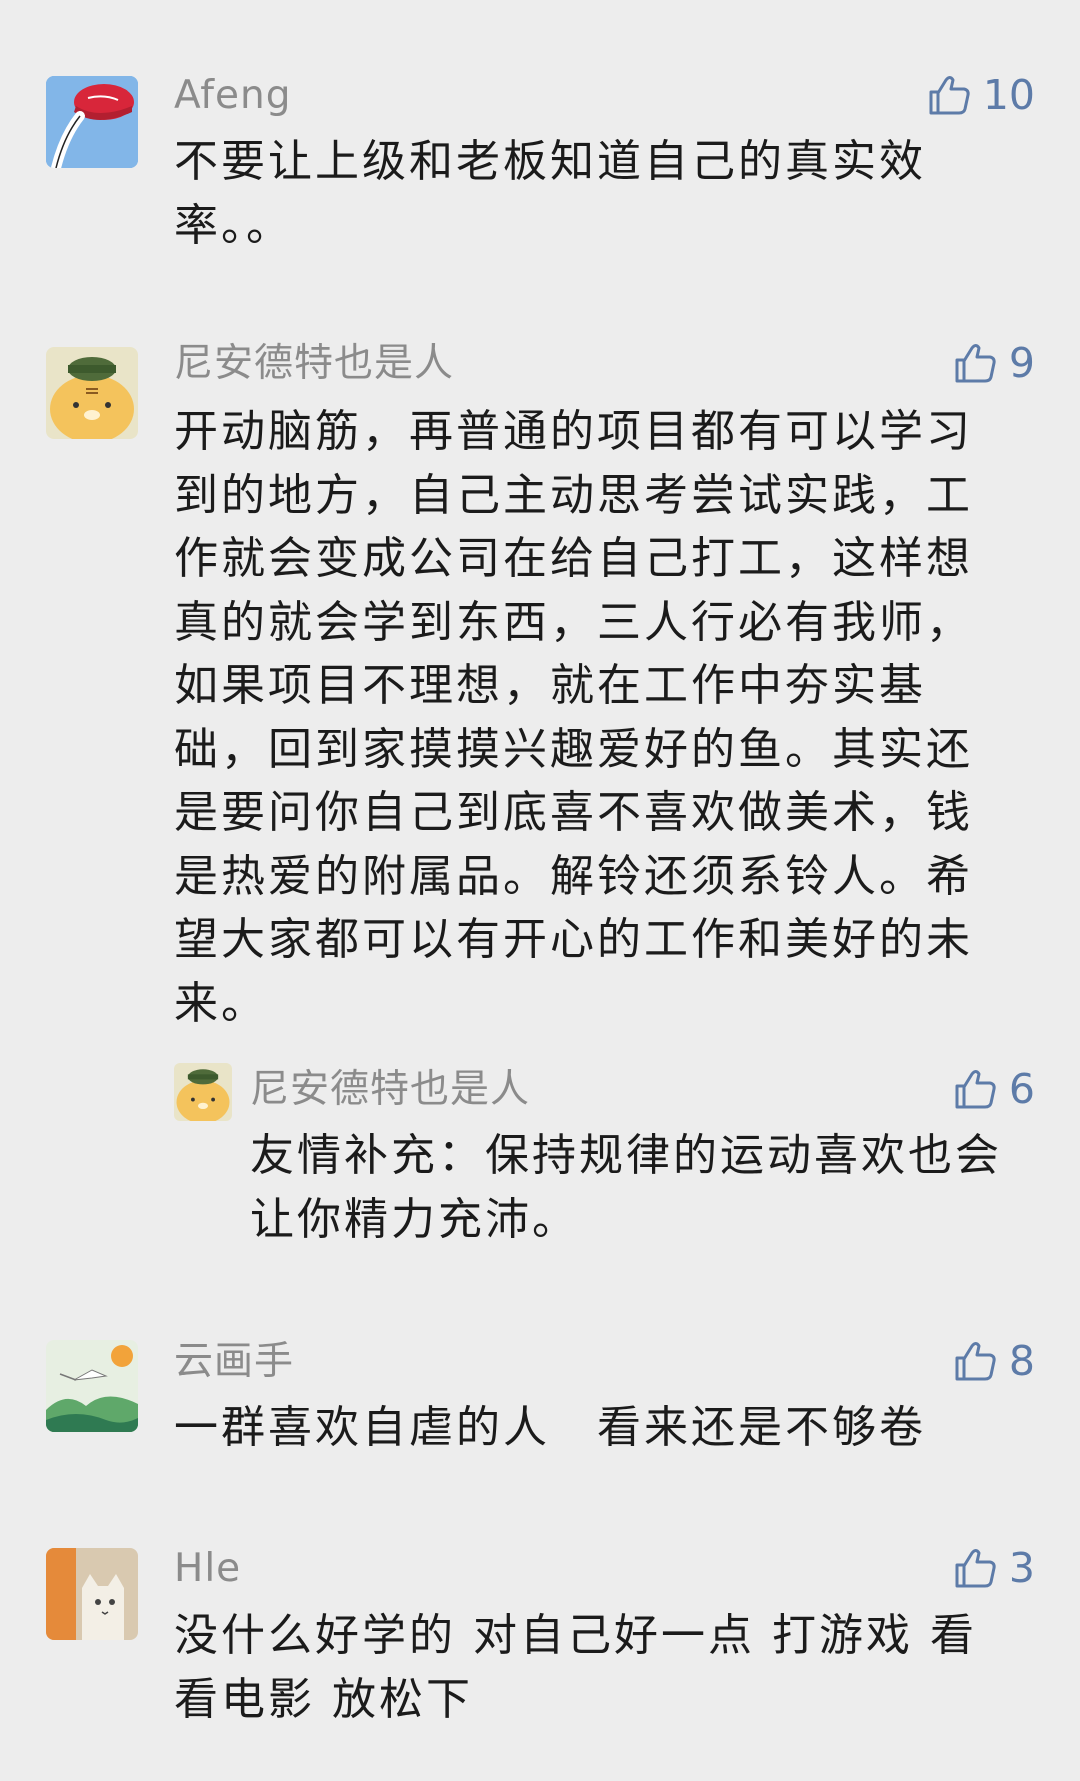 The image size is (1080, 1781). I want to click on comment-text: 不要让上级和老板知道自己的真实效率。。, so click(550, 193).